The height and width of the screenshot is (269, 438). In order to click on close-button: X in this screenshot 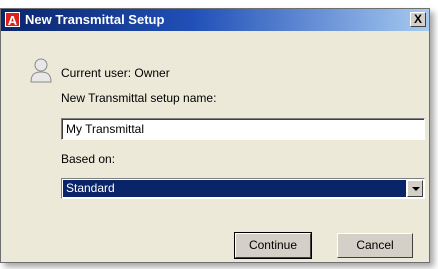, I will do `click(418, 19)`.